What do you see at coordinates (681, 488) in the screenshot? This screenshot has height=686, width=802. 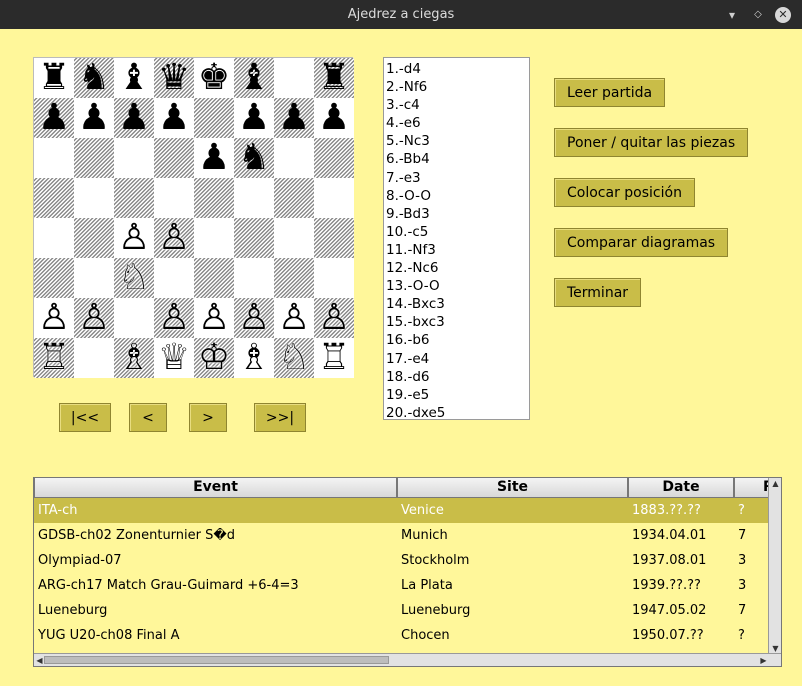 I see `column-header-date: Date` at bounding box center [681, 488].